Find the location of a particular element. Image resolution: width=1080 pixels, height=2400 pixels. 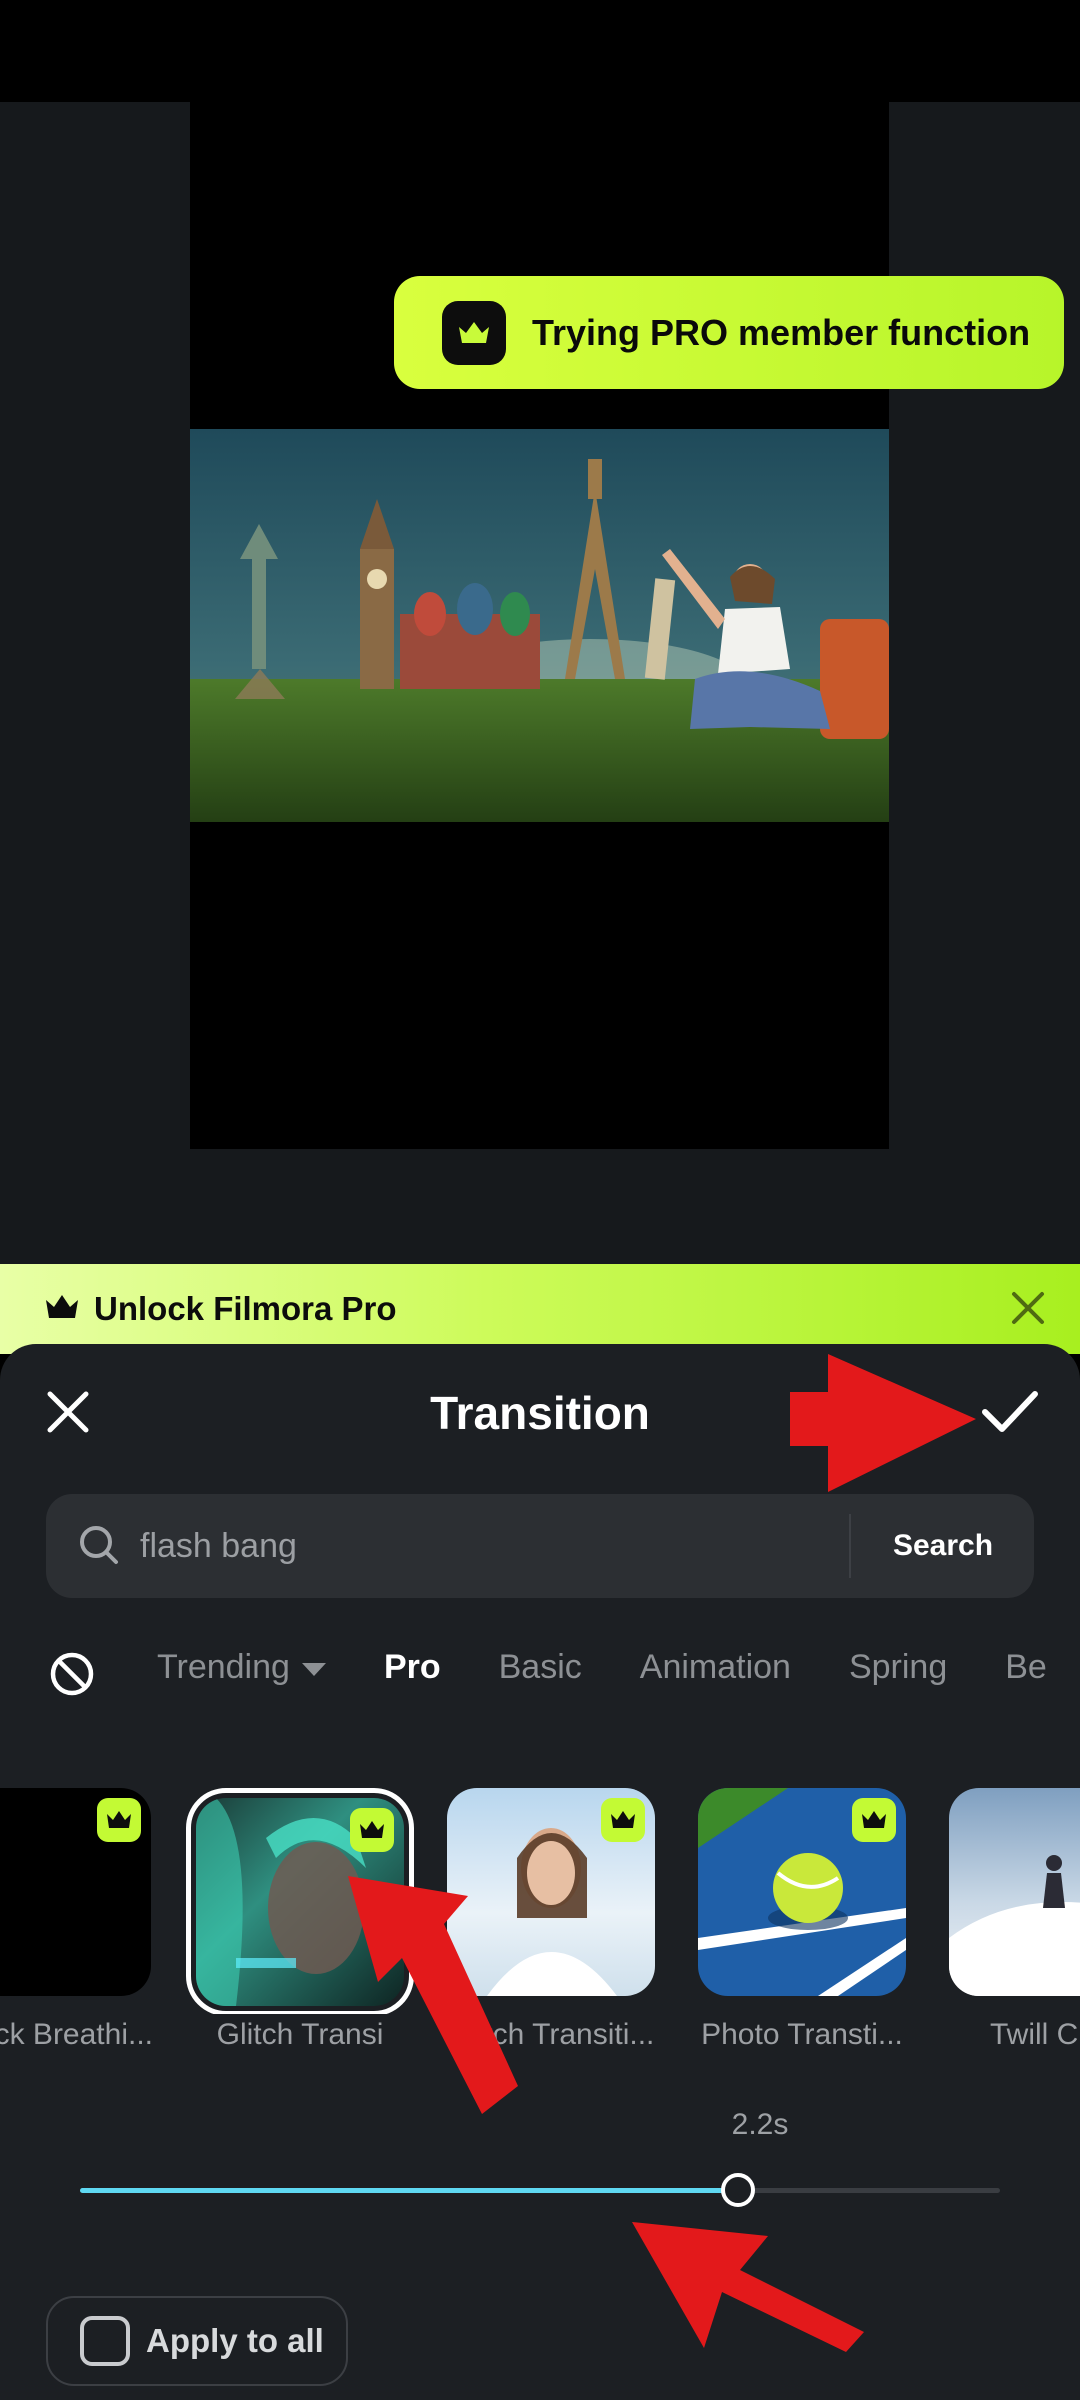

duration-value: 2.2s is located at coordinates (760, 2124).